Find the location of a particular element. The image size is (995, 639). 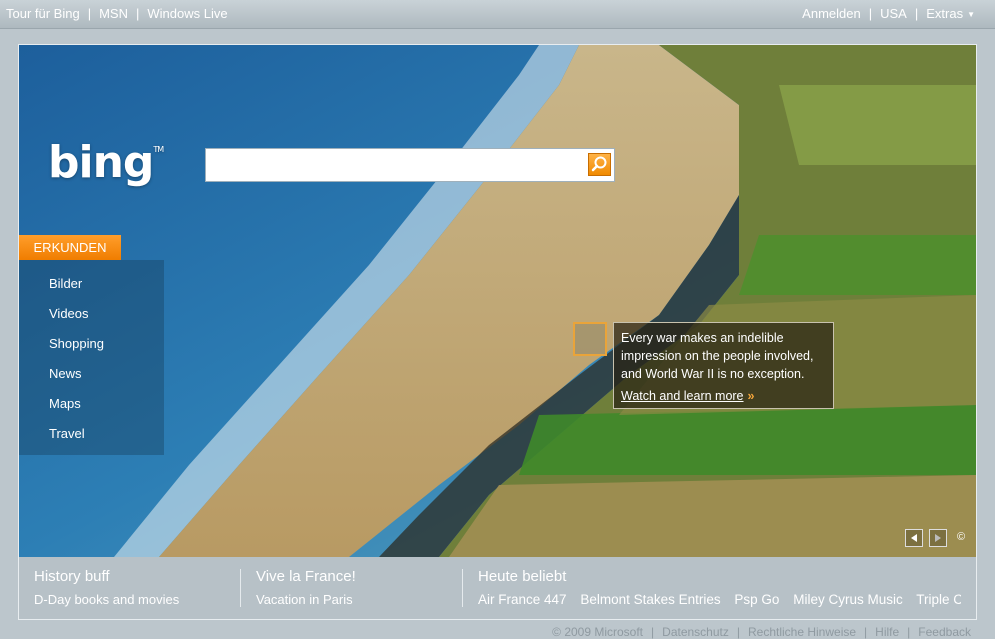

search-icon is located at coordinates (599, 164).